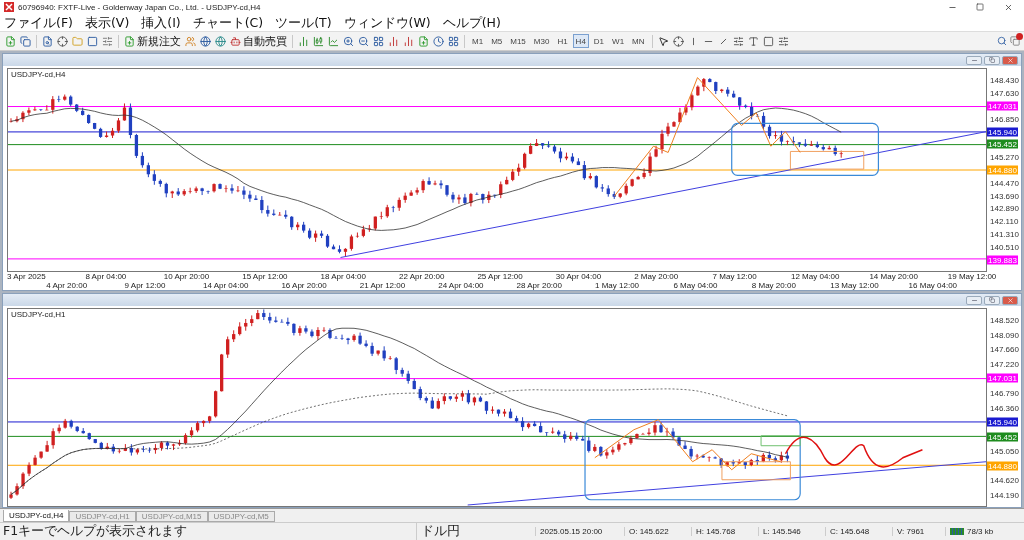 This screenshot has height=540, width=1024. Describe the element at coordinates (854, 285) in the screenshot. I see `time-axis-label: 13 May 12:00` at that location.